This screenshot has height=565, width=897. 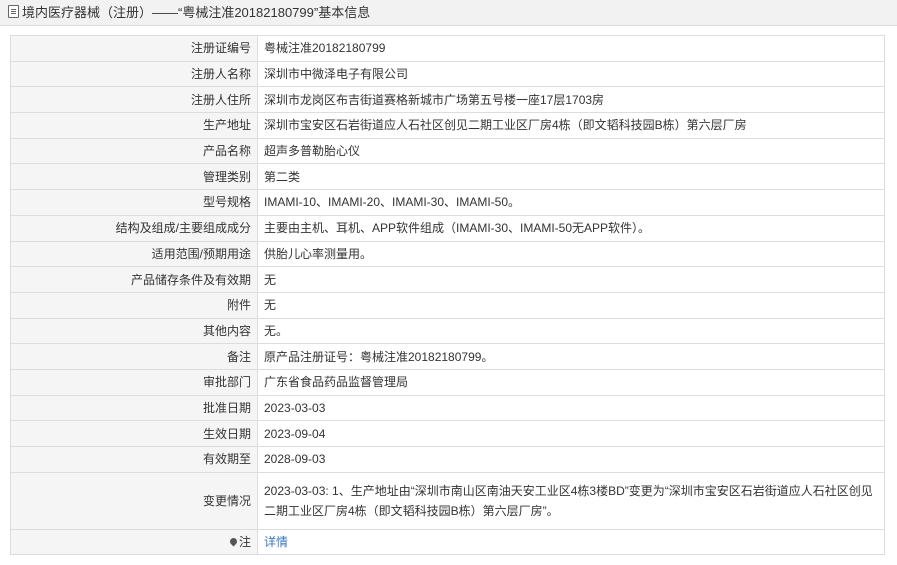 What do you see at coordinates (571, 202) in the screenshot?
I see `row-value: IMAMI-10、IMAMI-20、IMAMI-30、IMAMI-50。` at bounding box center [571, 202].